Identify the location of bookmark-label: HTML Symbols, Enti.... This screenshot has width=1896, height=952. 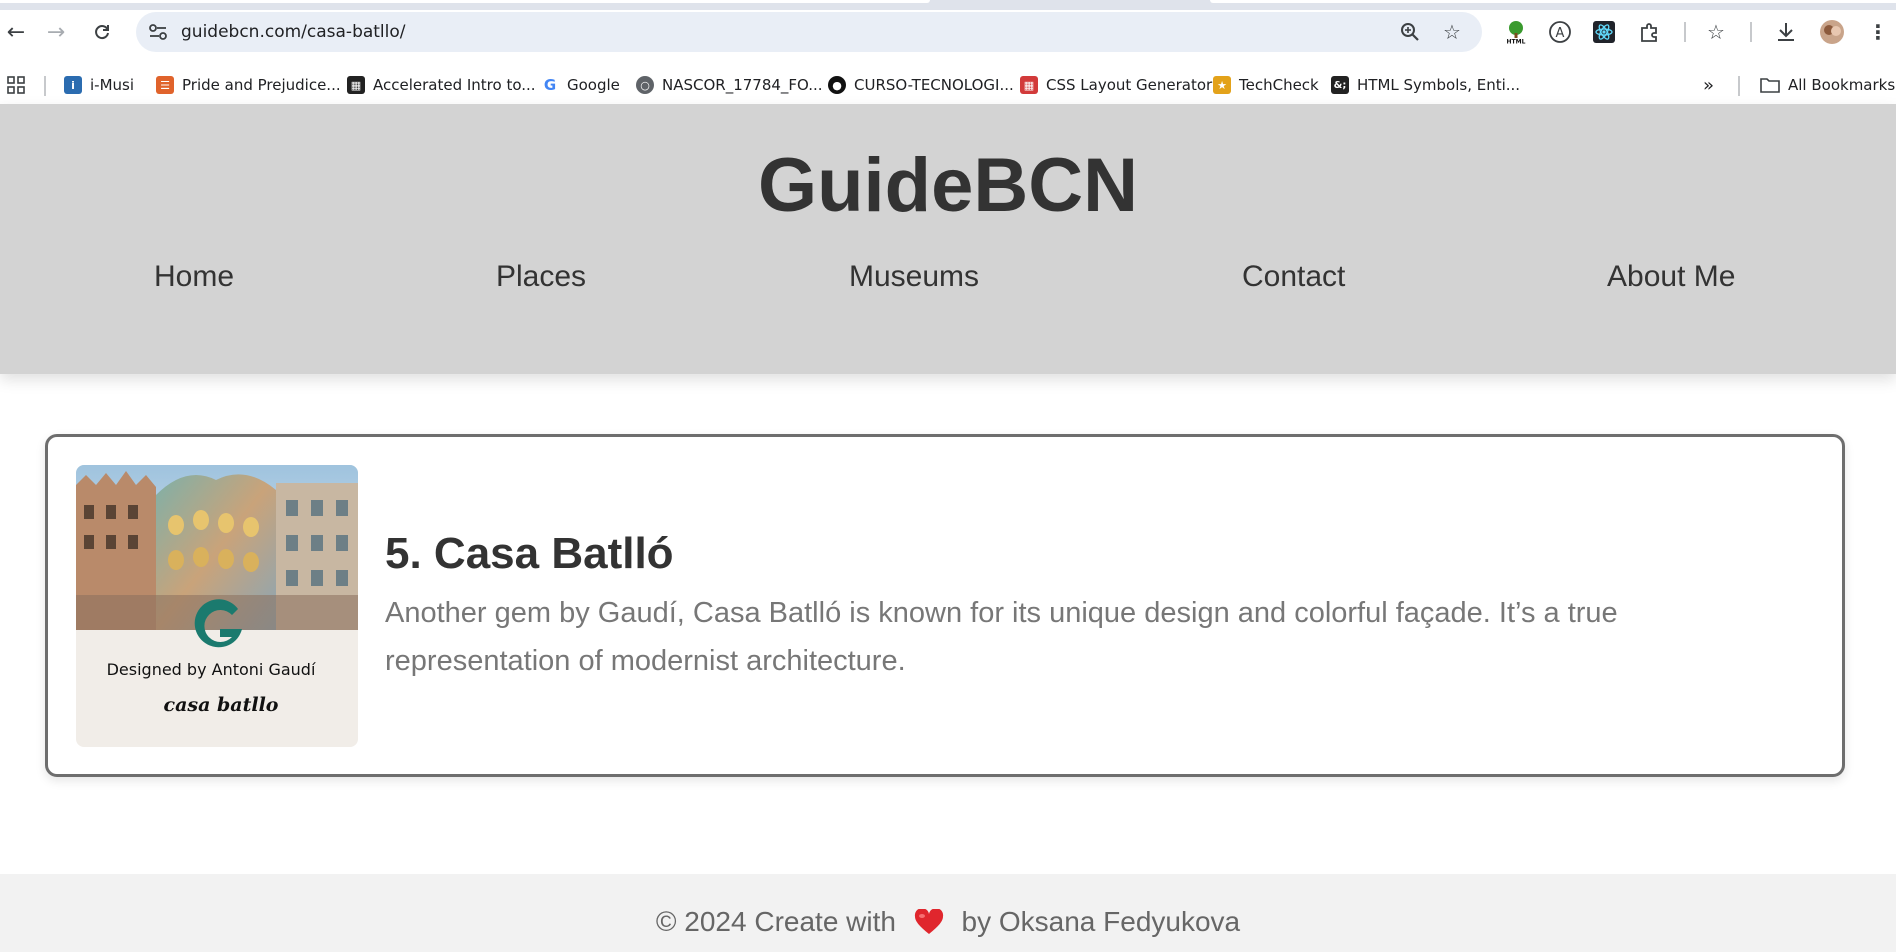
(1439, 85).